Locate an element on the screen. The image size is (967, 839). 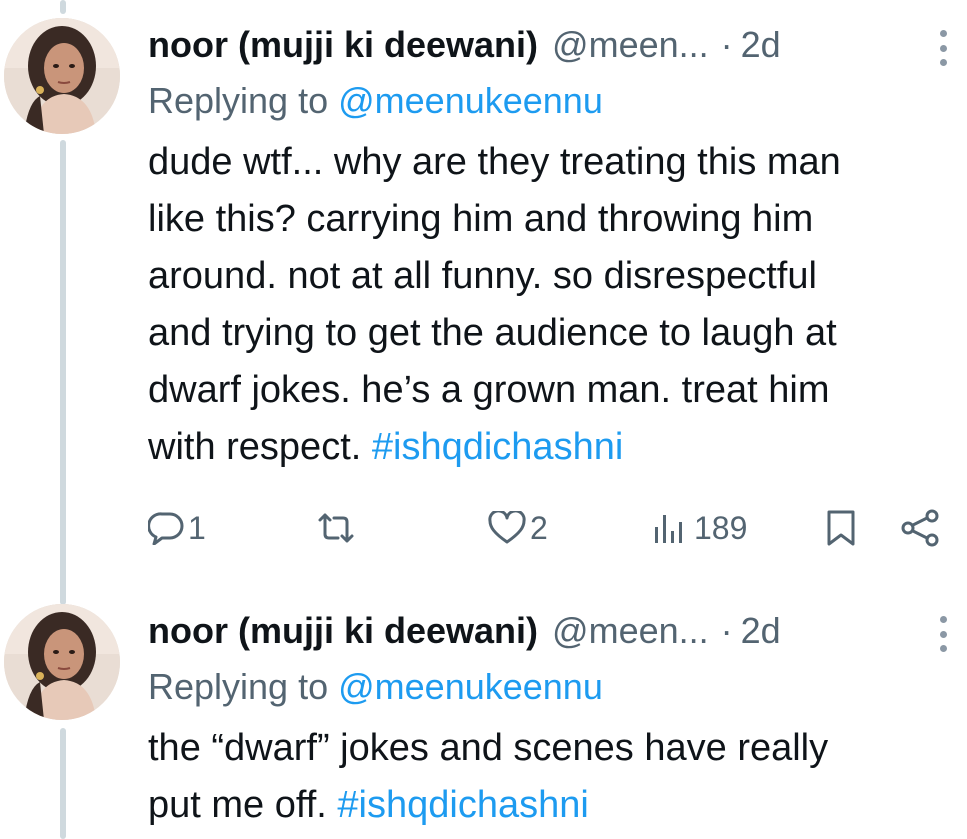
bookmark-button is located at coordinates (841, 528).